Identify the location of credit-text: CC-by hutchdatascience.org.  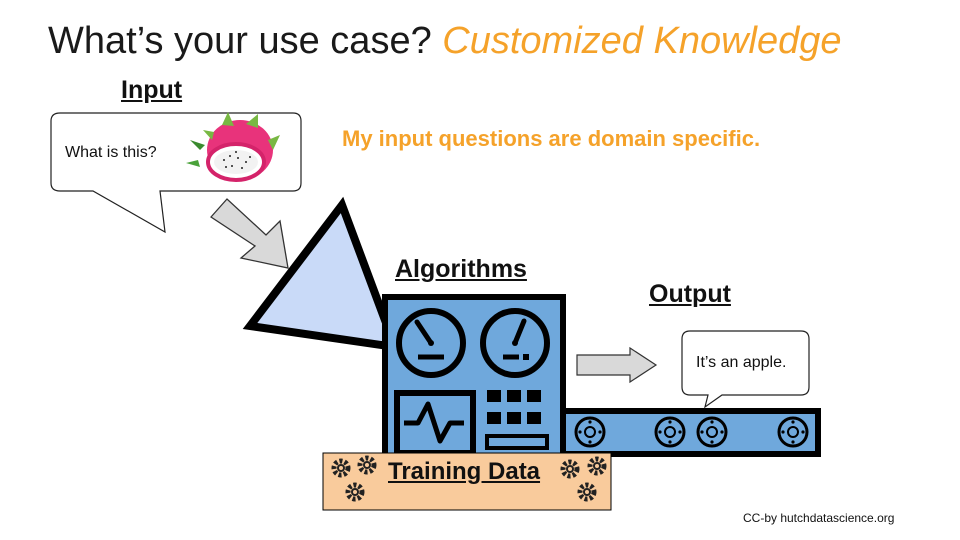
(819, 518).